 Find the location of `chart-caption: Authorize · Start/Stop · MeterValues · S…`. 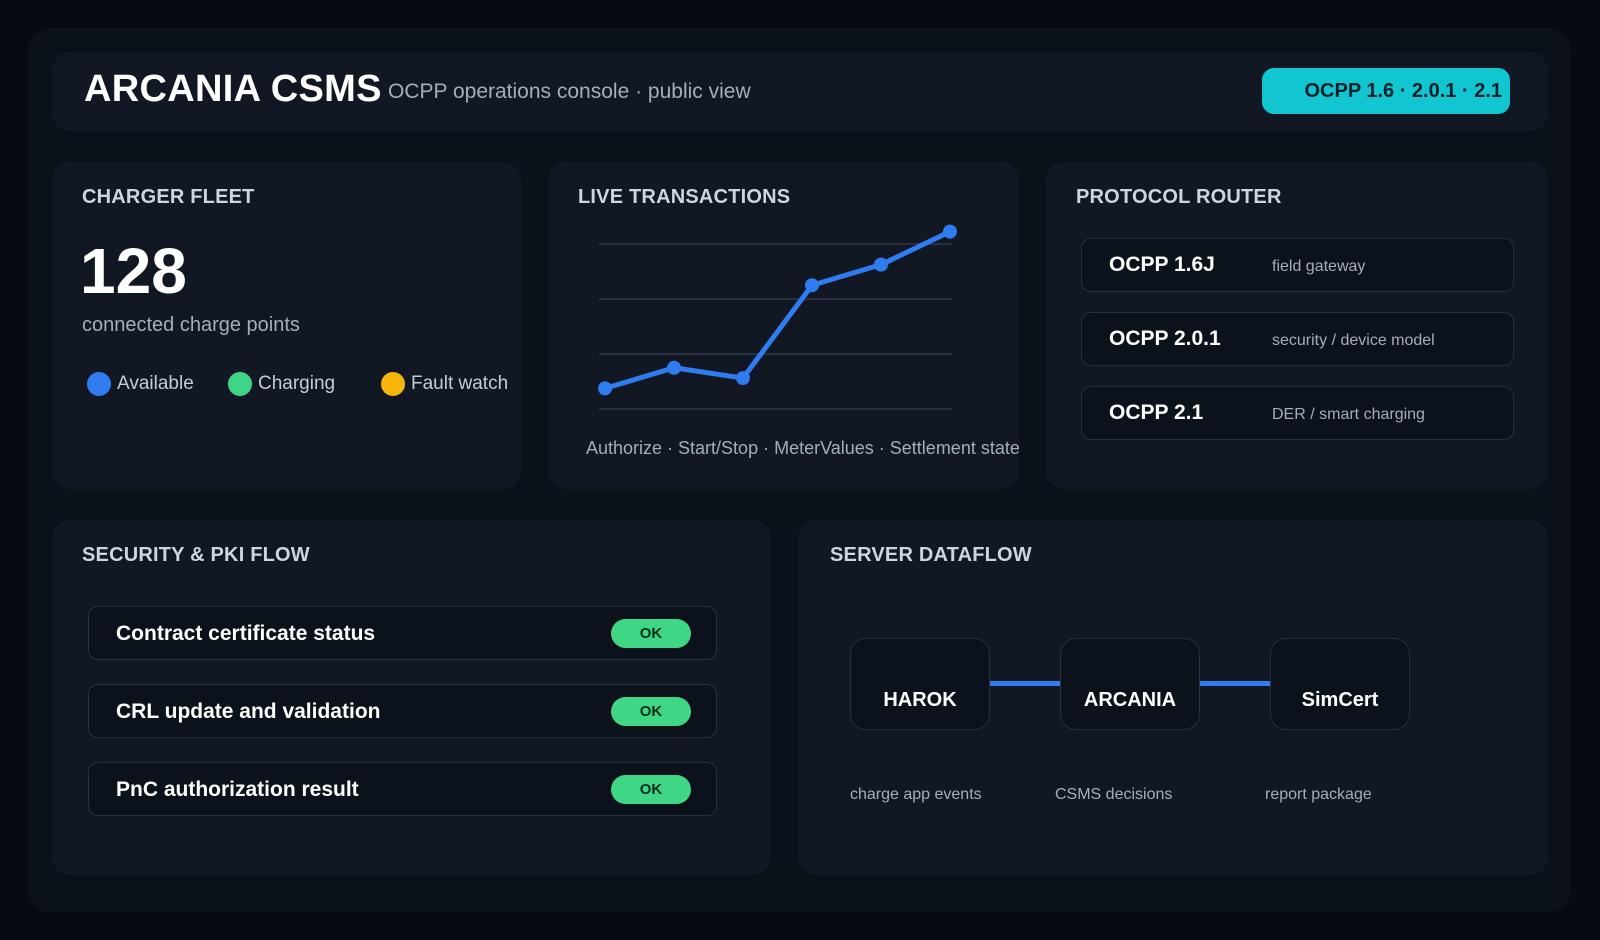

chart-caption: Authorize · Start/Stop · MeterValues · S… is located at coordinates (803, 448).